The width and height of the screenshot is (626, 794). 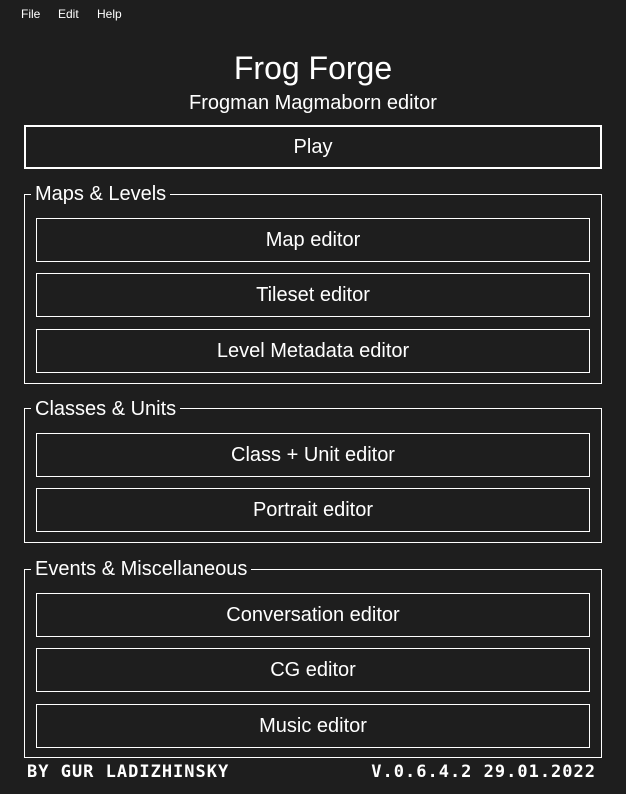 What do you see at coordinates (128, 772) in the screenshot?
I see `author-credit: BY GUR LADIZHINSKY` at bounding box center [128, 772].